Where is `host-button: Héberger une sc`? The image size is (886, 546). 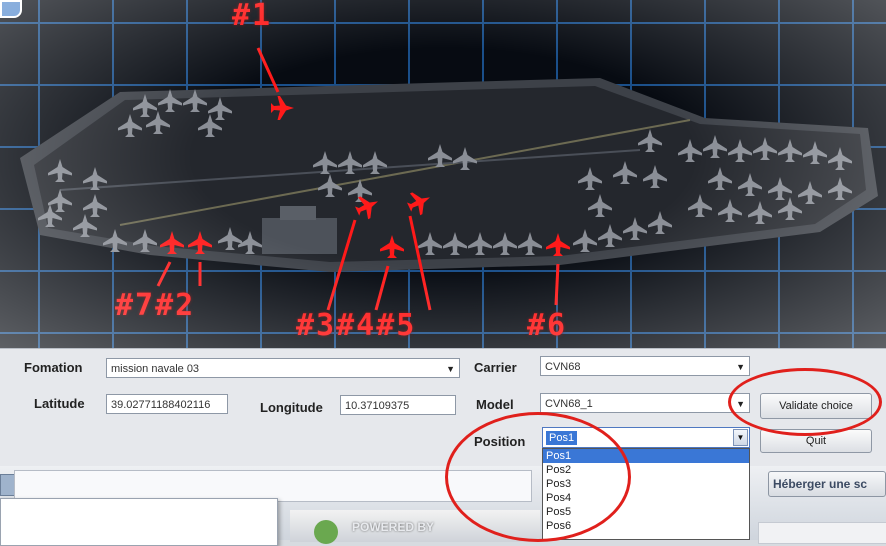 host-button: Héberger une sc is located at coordinates (827, 484).